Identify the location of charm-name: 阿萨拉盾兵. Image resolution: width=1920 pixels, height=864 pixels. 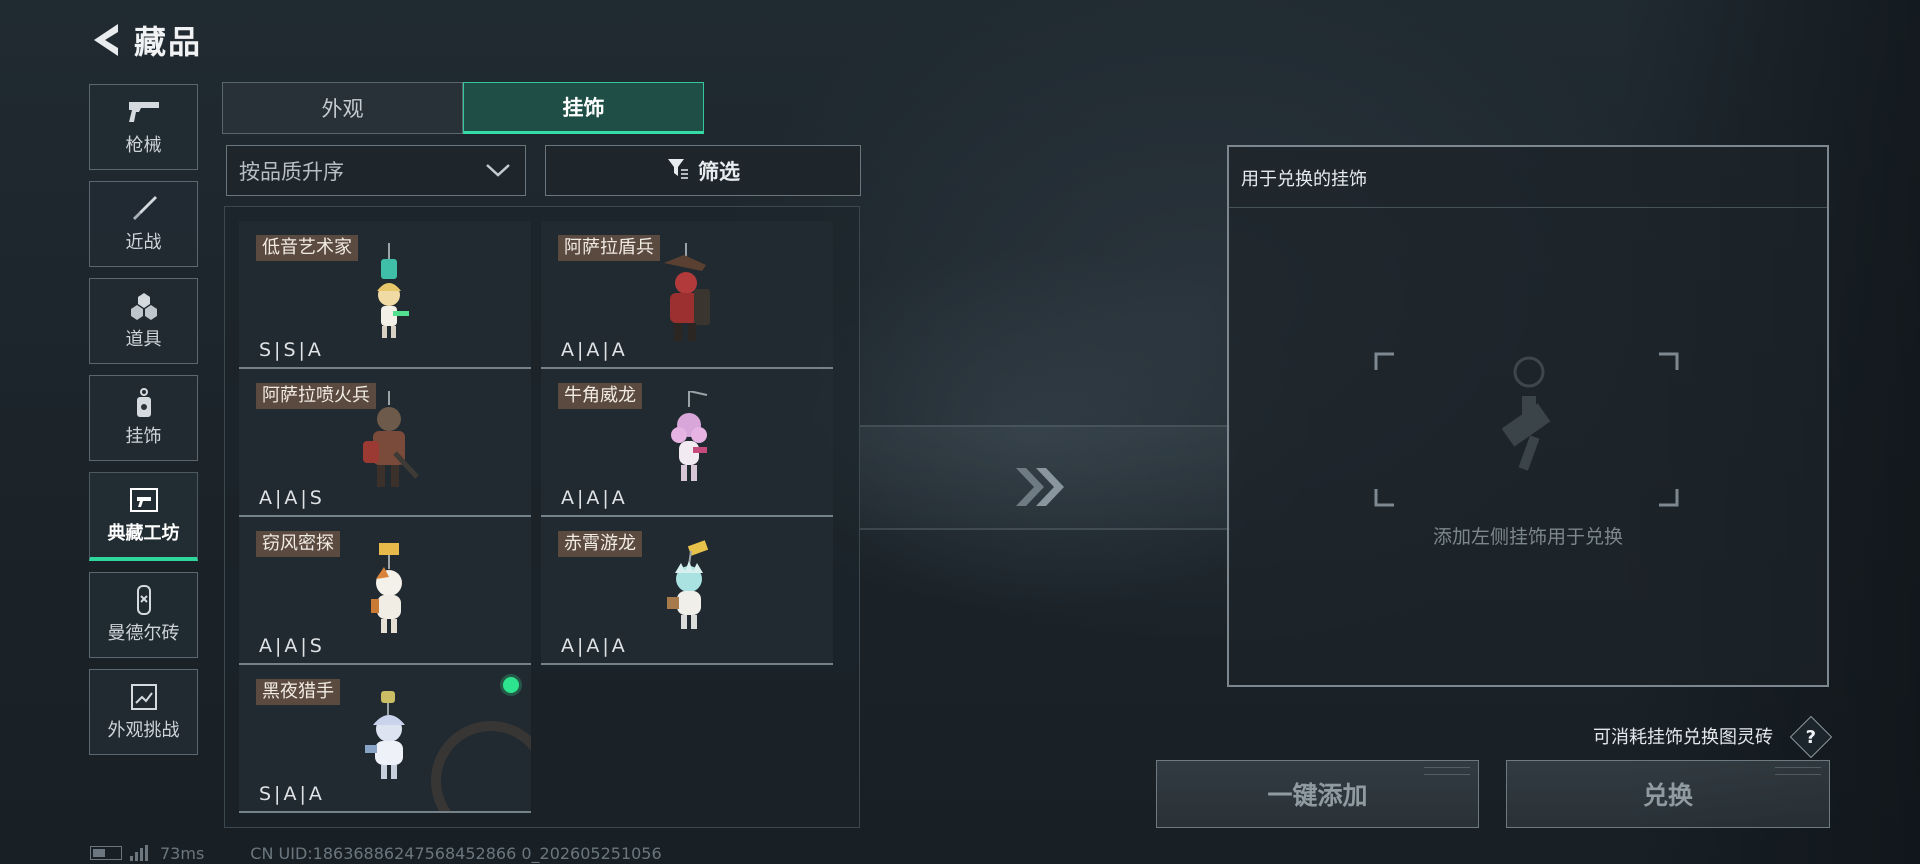
(609, 248).